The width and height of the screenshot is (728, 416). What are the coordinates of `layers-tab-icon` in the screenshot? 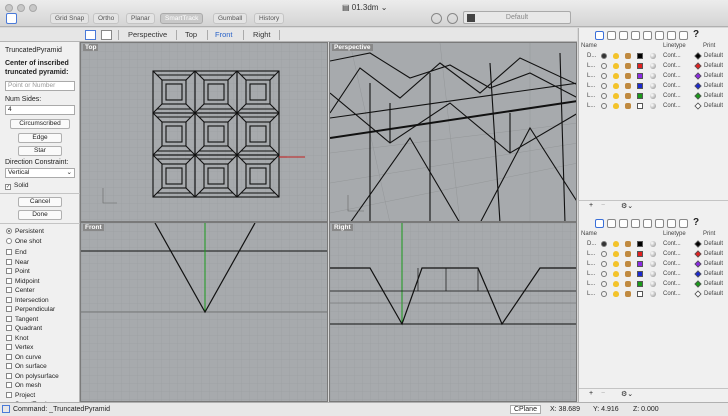 It's located at (599, 35).